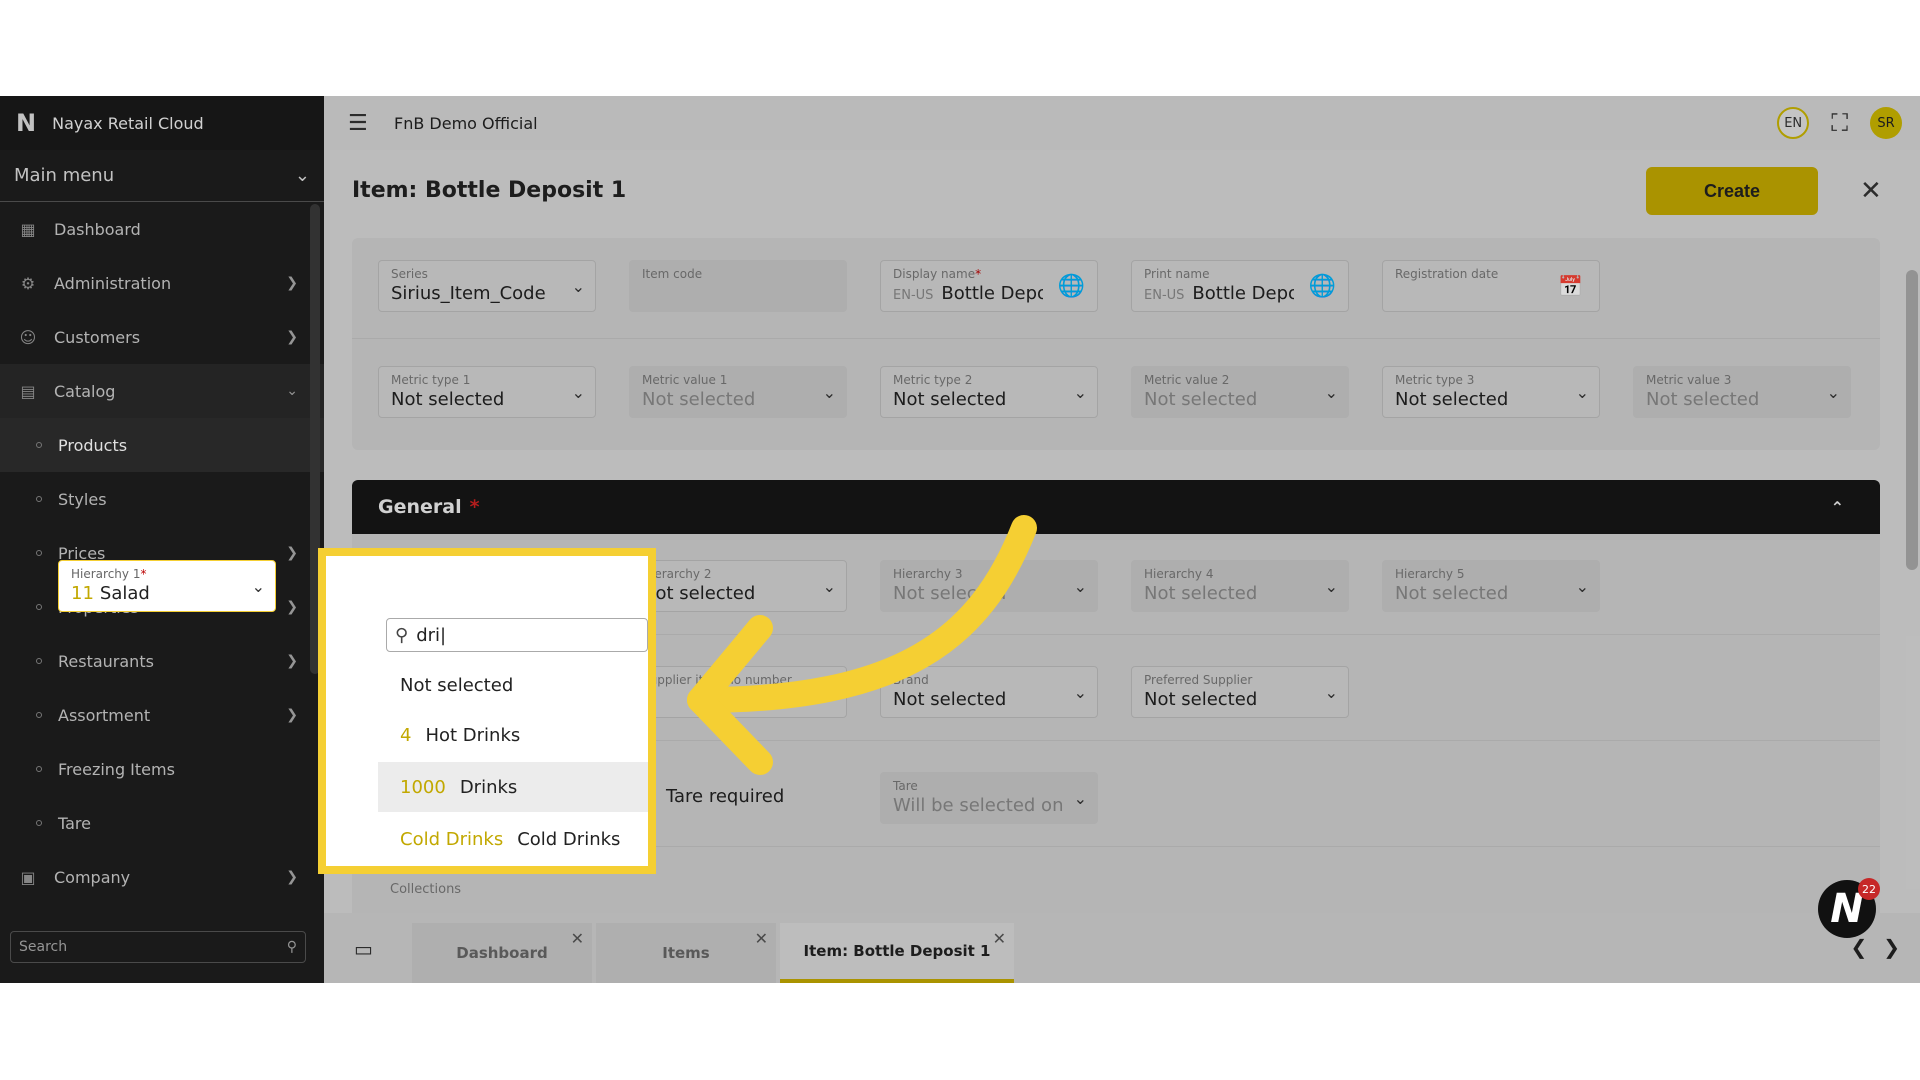 This screenshot has height=1080, width=1920. I want to click on windows-icon: ▭, so click(363, 949).